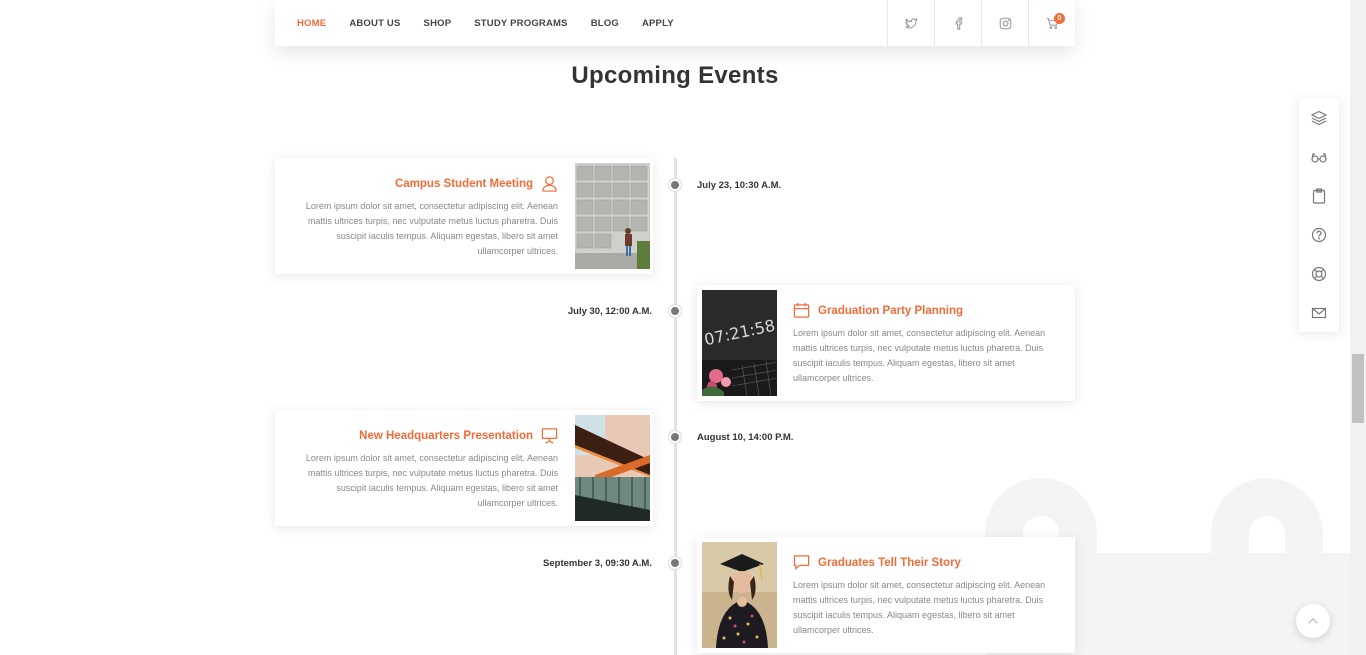 The height and width of the screenshot is (655, 1366). I want to click on event-date: August 10, 14:00 P.M., so click(745, 437).